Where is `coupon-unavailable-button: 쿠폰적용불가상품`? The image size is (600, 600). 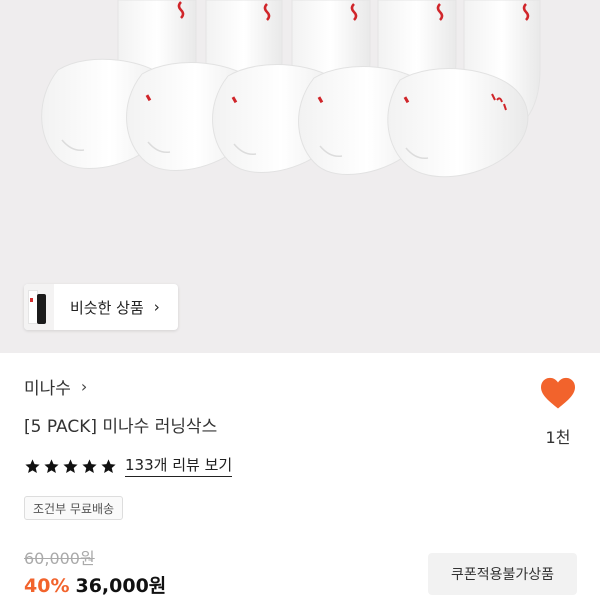 coupon-unavailable-button: 쿠폰적용불가상품 is located at coordinates (502, 574).